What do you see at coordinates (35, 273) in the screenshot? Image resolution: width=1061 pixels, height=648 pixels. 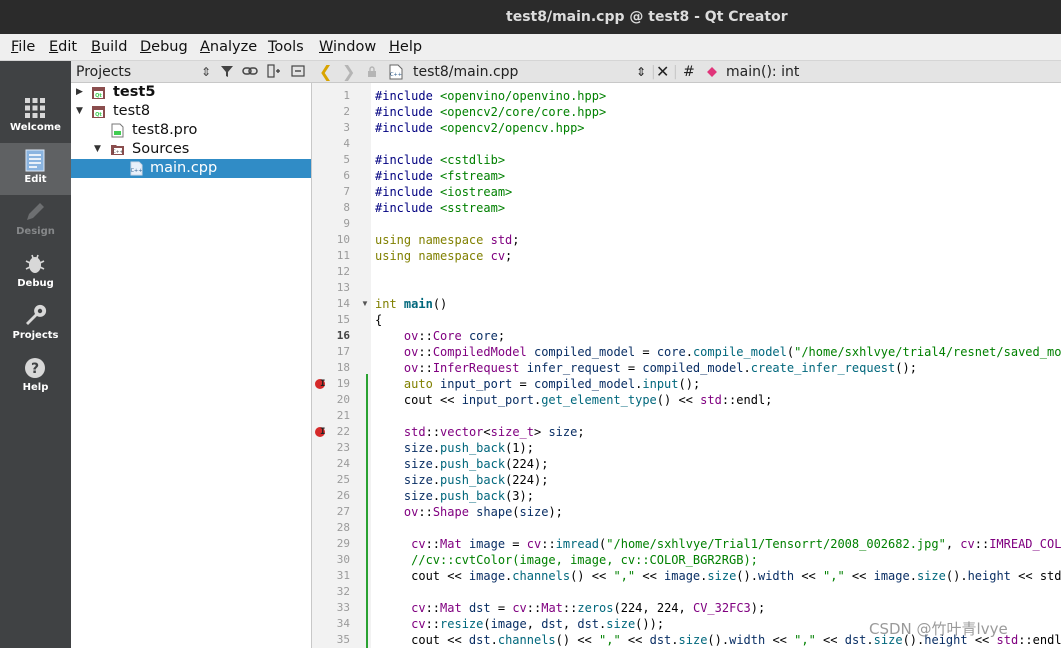 I see `mode-debug: Debug` at bounding box center [35, 273].